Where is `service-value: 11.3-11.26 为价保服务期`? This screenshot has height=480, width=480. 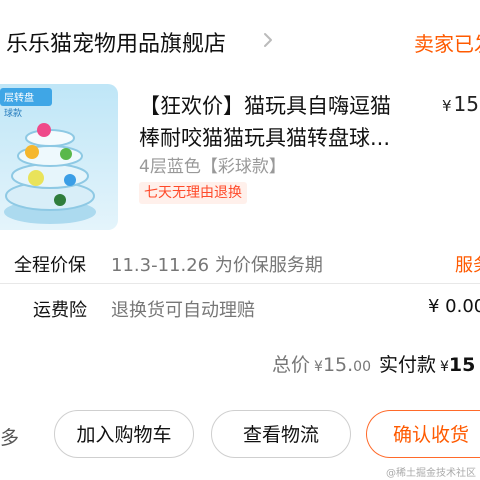
service-value: 11.3-11.26 为价保服务期 is located at coordinates (217, 265).